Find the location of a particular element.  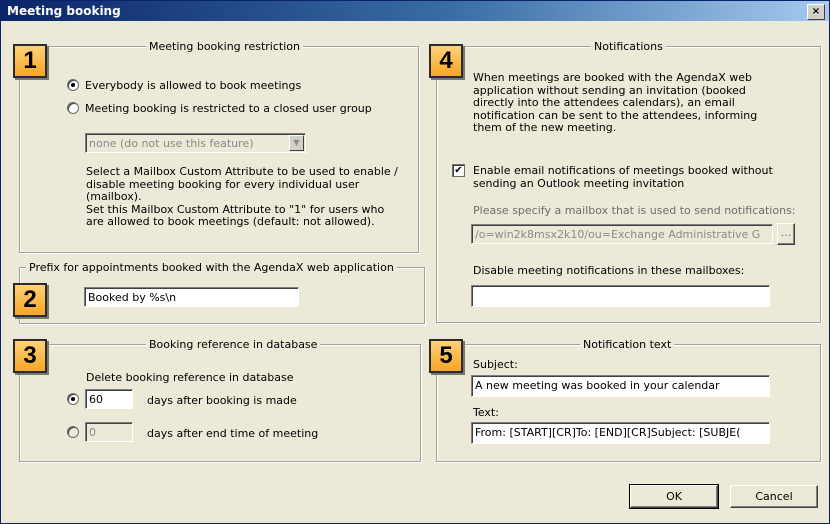

custom-attribute-select: none (do not use this feature) ▼ is located at coordinates (195, 143).